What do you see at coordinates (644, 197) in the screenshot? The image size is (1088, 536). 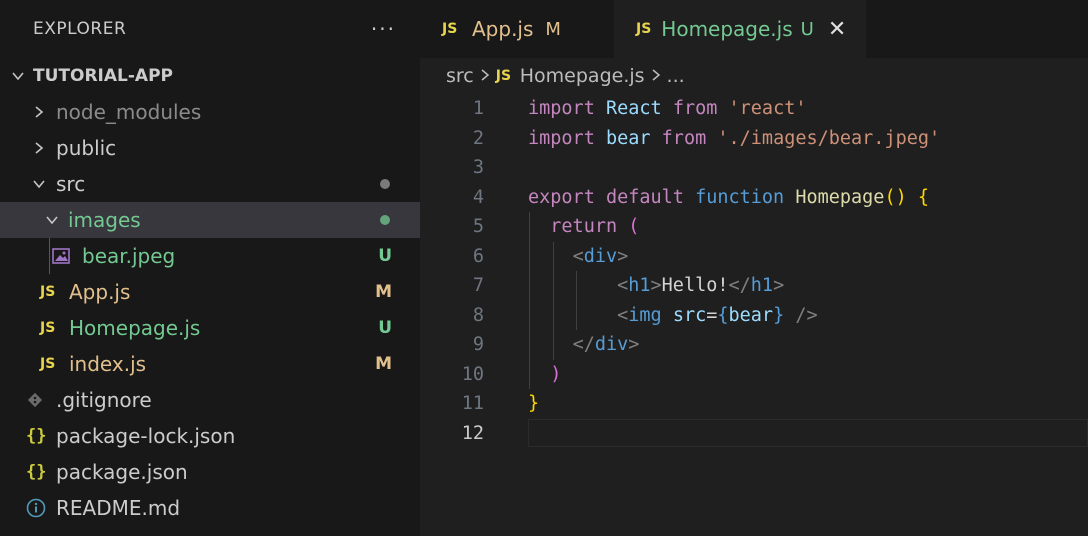 I see `token: default` at bounding box center [644, 197].